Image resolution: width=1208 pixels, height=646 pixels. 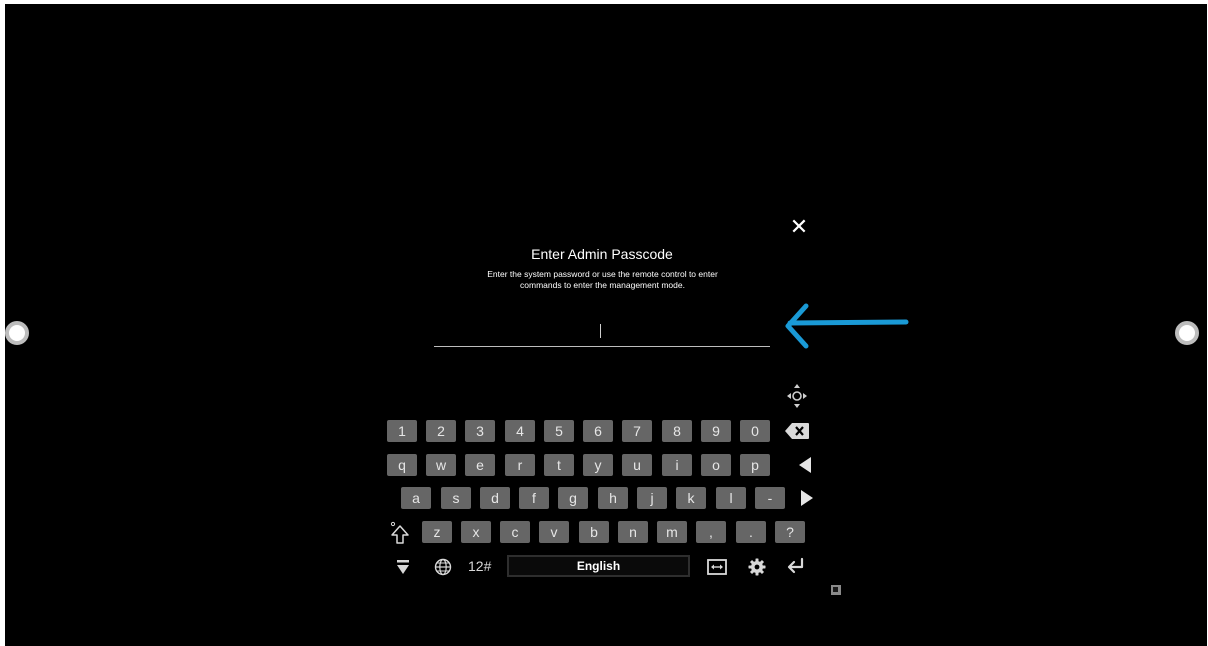 I want to click on enter-icon, so click(x=795, y=565).